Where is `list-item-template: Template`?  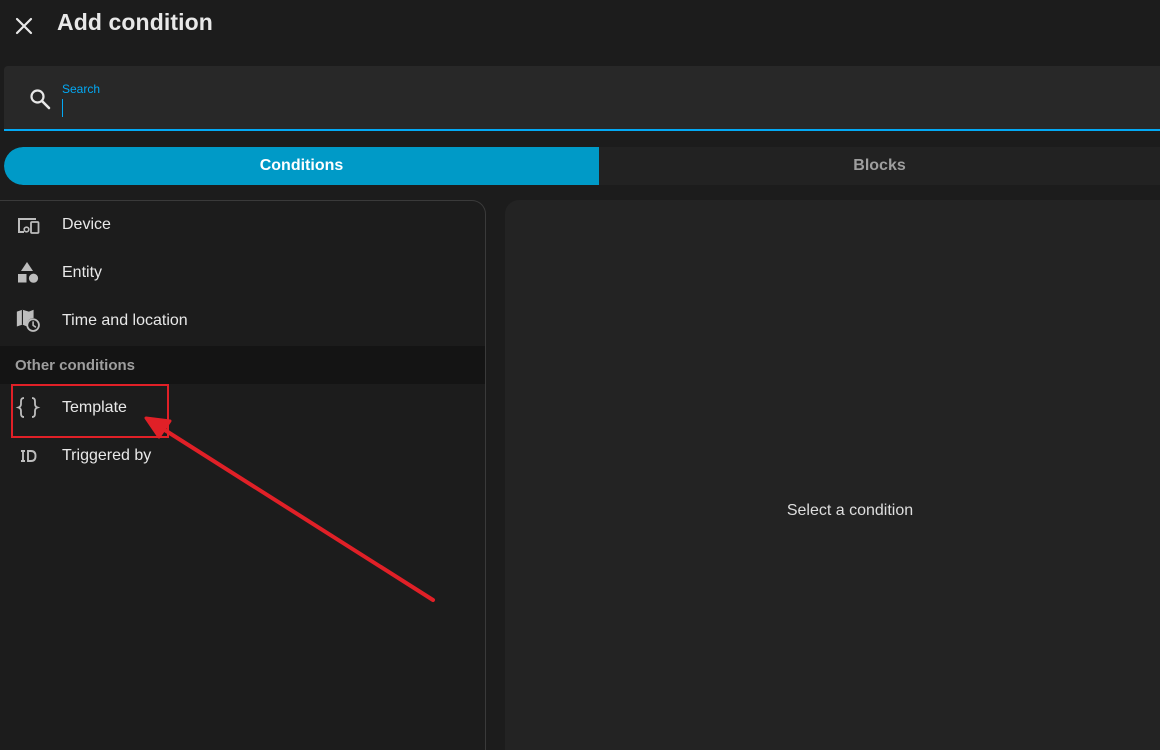
list-item-template: Template is located at coordinates (242, 408).